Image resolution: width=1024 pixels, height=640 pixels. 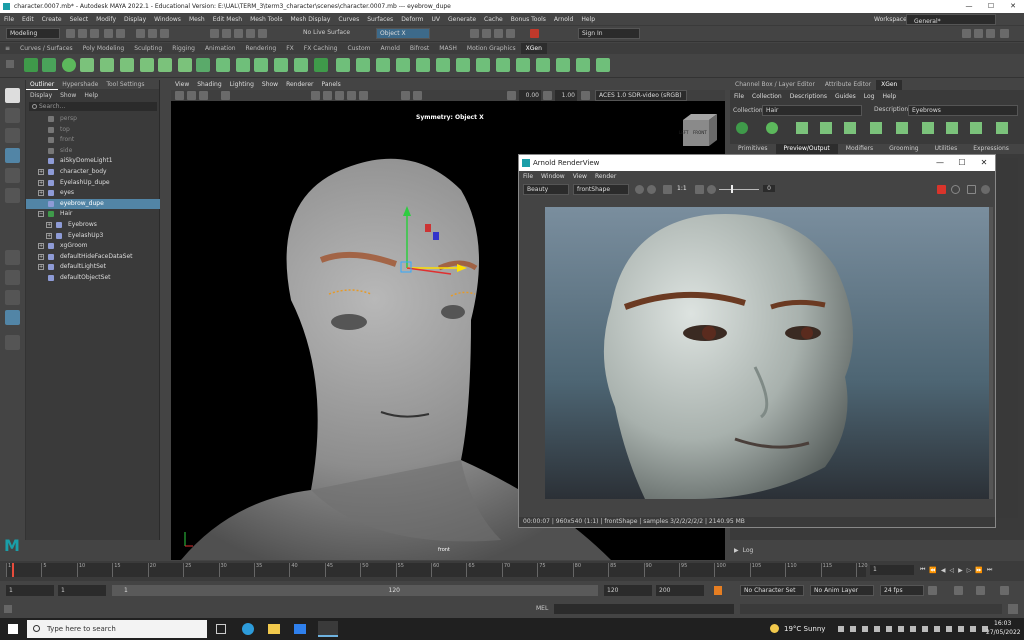 I want to click on playback-start-field: 1, so click(x=82, y=590).